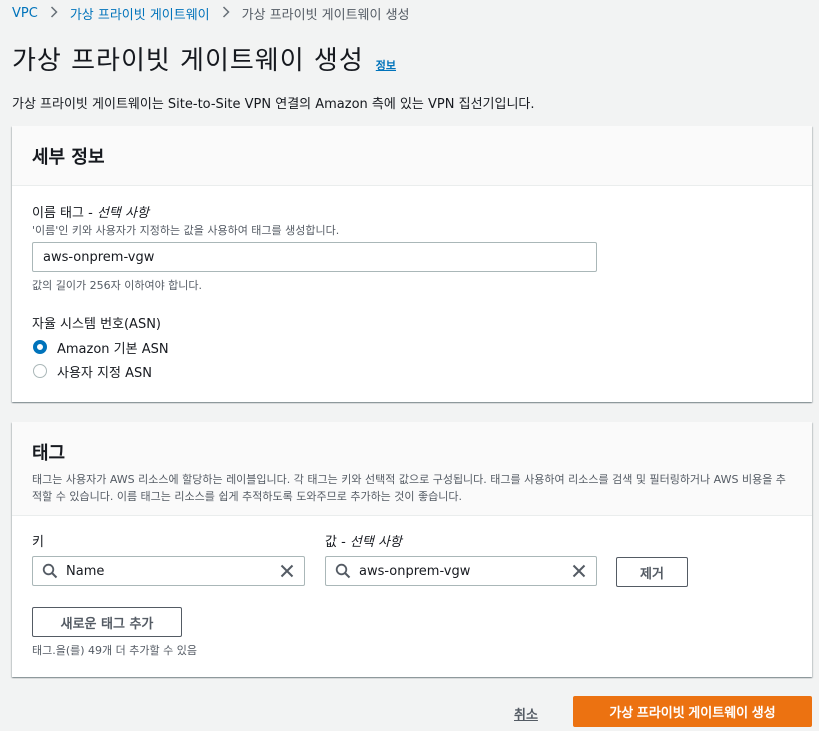  I want to click on breadcrumb: VPC 가상 프라이빗 게이트웨이 가상 프라이빗 게이트웨이 생성, so click(211, 13).